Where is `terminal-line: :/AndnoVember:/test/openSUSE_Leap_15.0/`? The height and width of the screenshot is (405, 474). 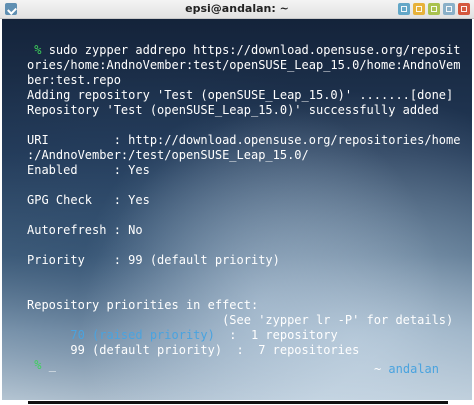 terminal-line: :/AndnoVember:/test/openSUSE_Leap_15.0/ is located at coordinates (244, 155).